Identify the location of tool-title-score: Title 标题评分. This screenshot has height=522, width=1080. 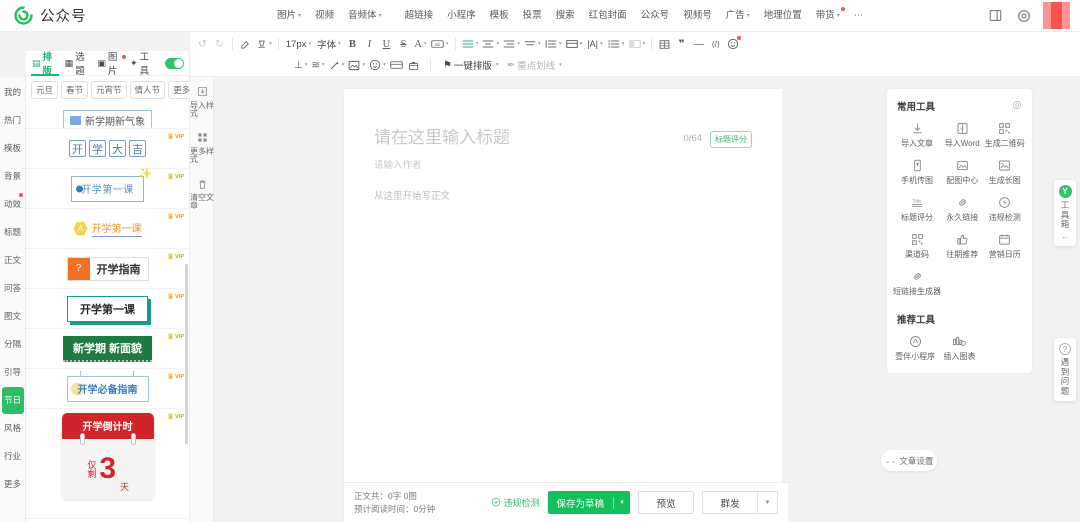
(917, 208).